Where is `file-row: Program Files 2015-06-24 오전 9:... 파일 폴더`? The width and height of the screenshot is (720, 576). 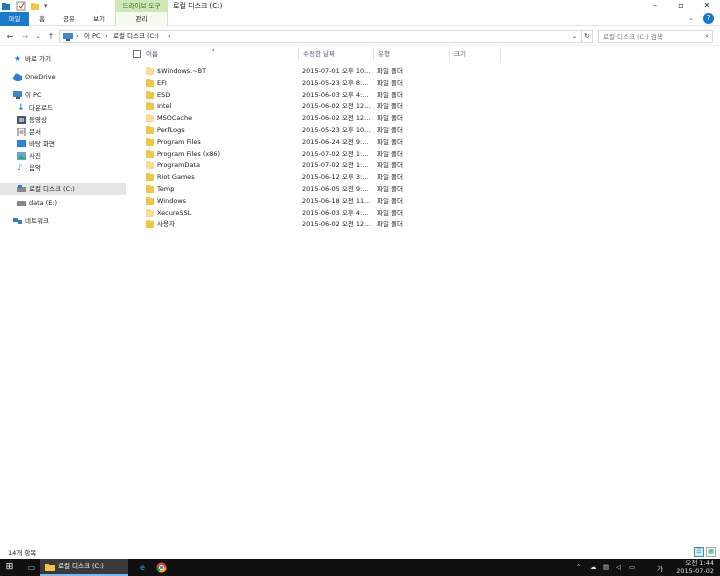 file-row: Program Files 2015-06-24 오전 9:... 파일 폴더 is located at coordinates (326, 142).